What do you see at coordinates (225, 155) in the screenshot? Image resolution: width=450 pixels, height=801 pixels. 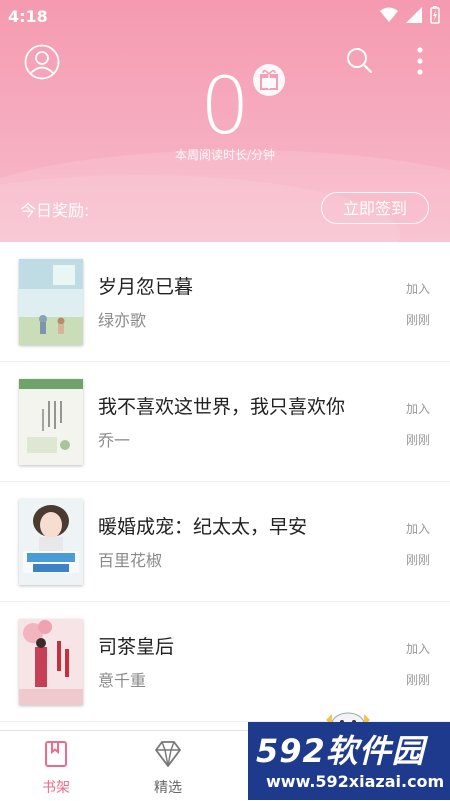 I see `reading-time-label: 本周阅读时长/分钟` at bounding box center [225, 155].